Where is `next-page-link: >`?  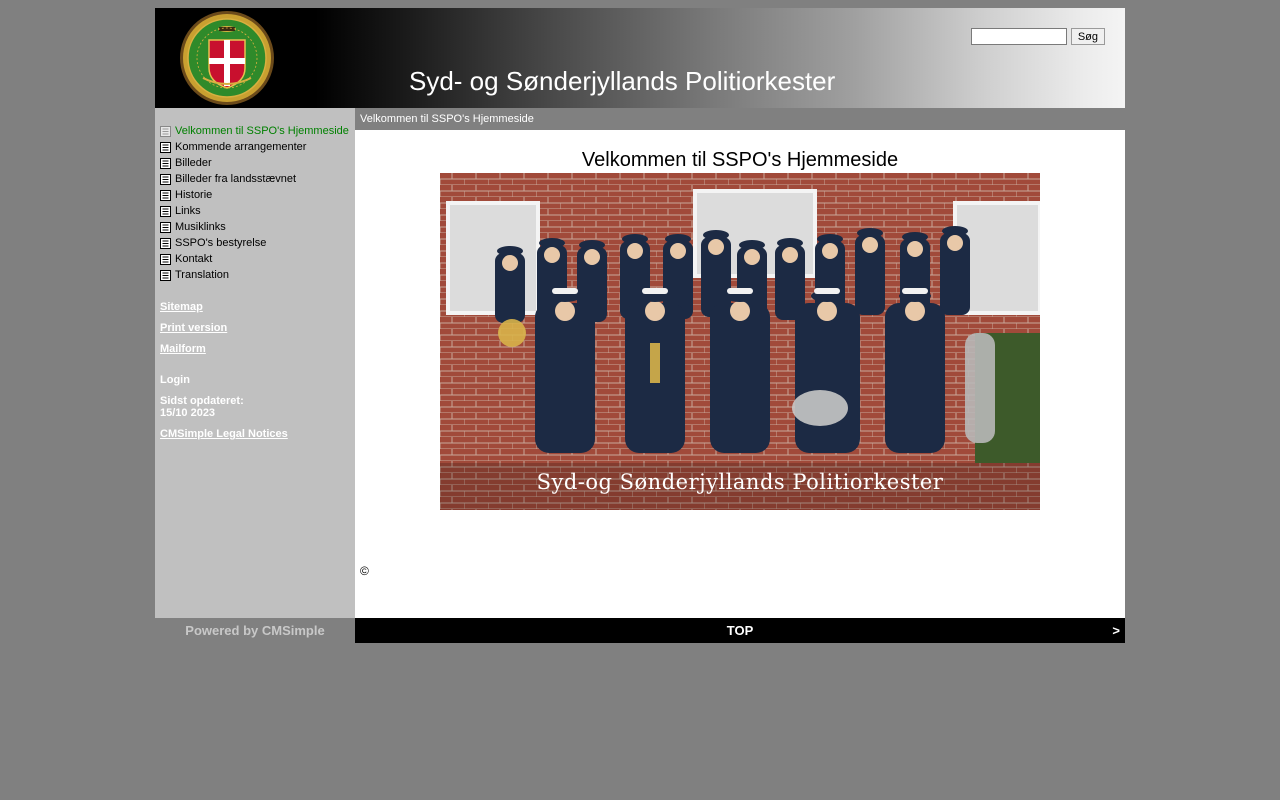 next-page-link: > is located at coordinates (1116, 630).